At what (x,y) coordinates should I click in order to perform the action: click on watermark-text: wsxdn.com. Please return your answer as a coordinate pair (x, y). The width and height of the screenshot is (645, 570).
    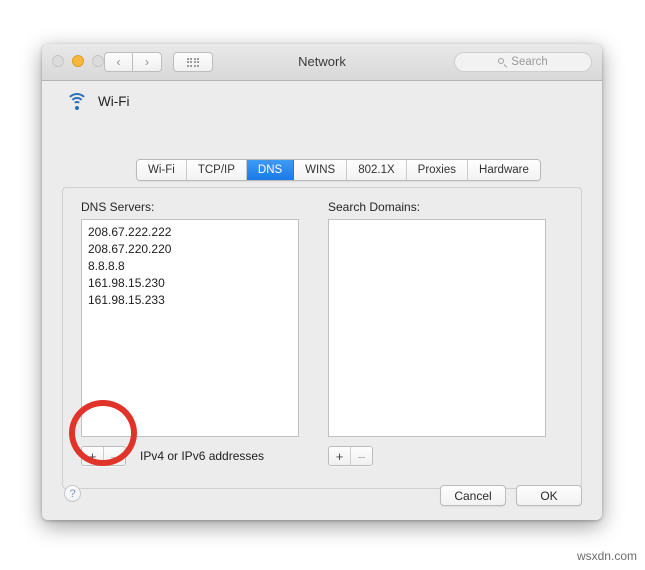
    Looking at the image, I should click on (606, 556).